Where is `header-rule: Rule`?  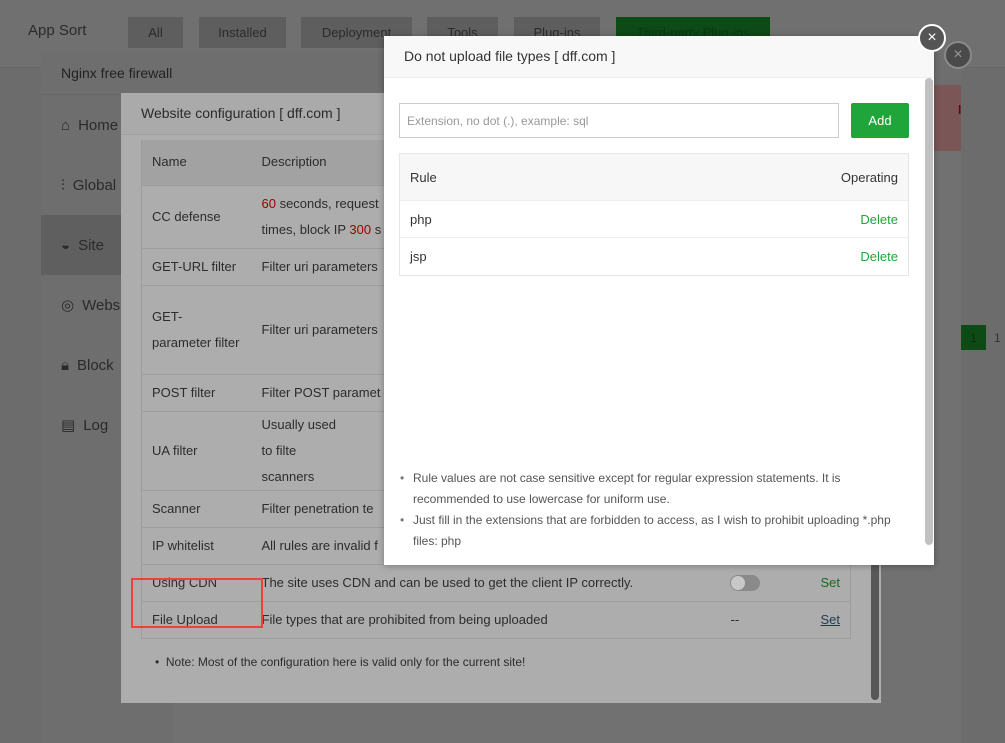
header-rule: Rule is located at coordinates (423, 177).